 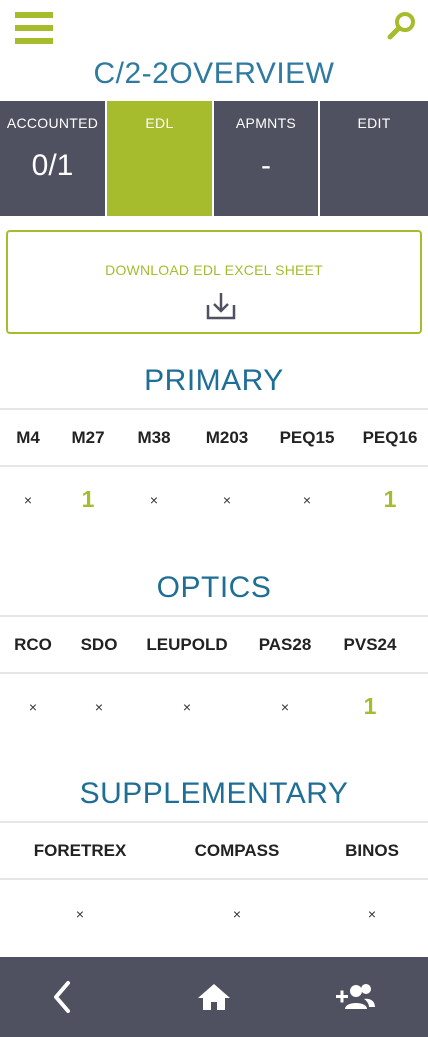 I want to click on tab-value: -, so click(x=266, y=165).